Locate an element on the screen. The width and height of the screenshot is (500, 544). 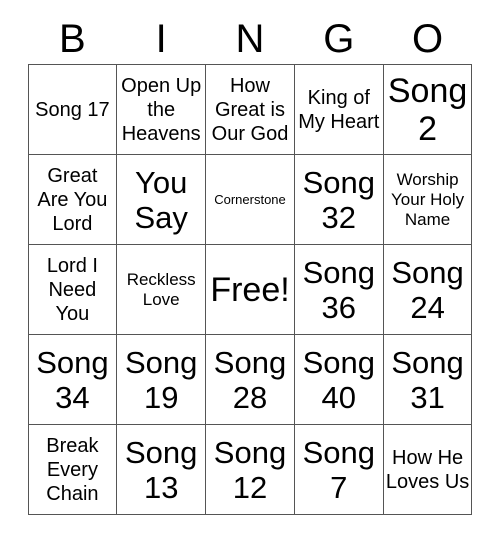
bingo-cell-b1: Song 17 is located at coordinates (72, 109).